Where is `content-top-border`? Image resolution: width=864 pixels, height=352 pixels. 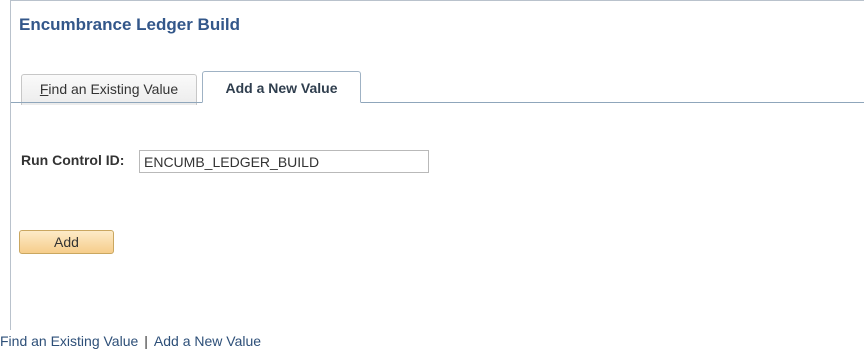 content-top-border is located at coordinates (437, 0).